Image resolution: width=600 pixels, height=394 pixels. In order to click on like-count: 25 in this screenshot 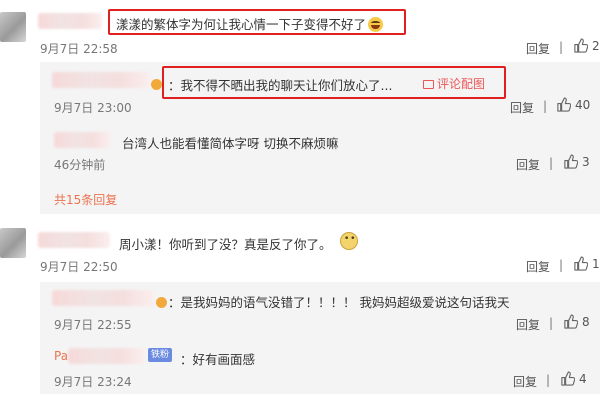, I will do `click(596, 45)`.